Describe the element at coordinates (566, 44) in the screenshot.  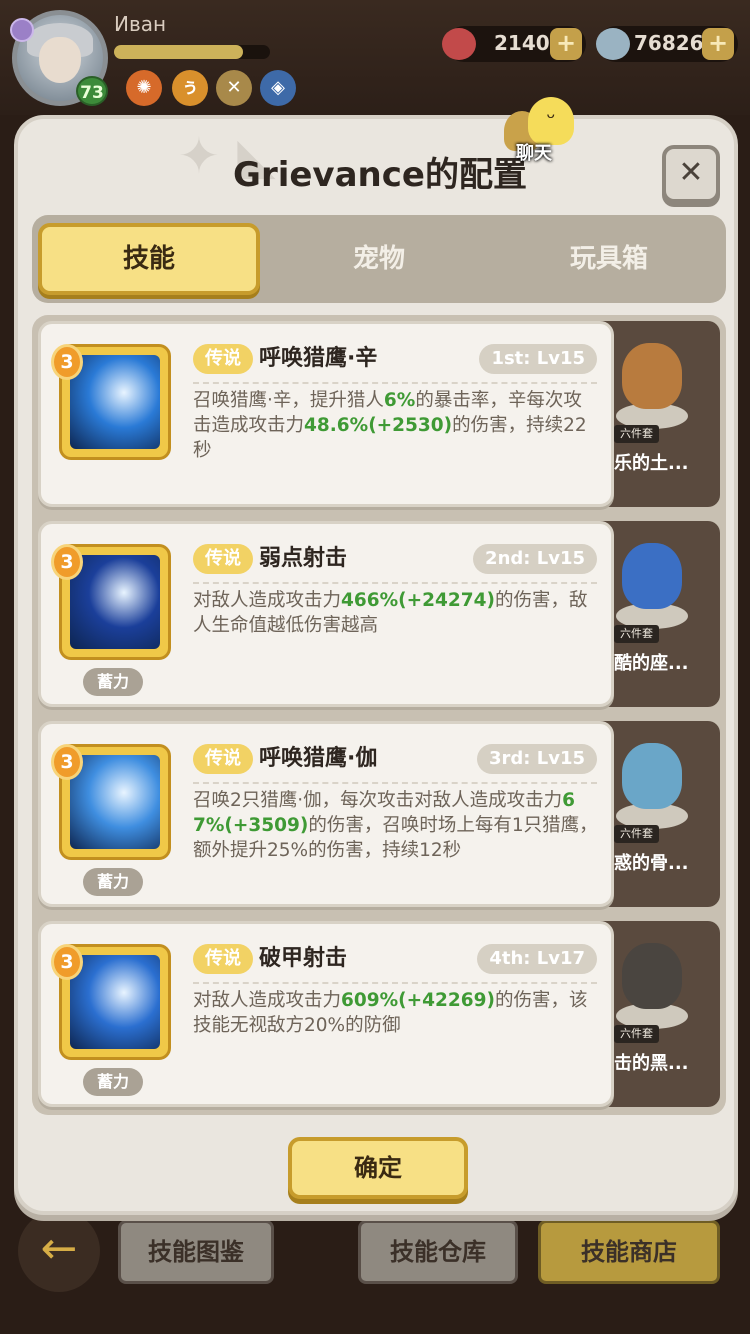
I see `add-starfish-button: +` at that location.